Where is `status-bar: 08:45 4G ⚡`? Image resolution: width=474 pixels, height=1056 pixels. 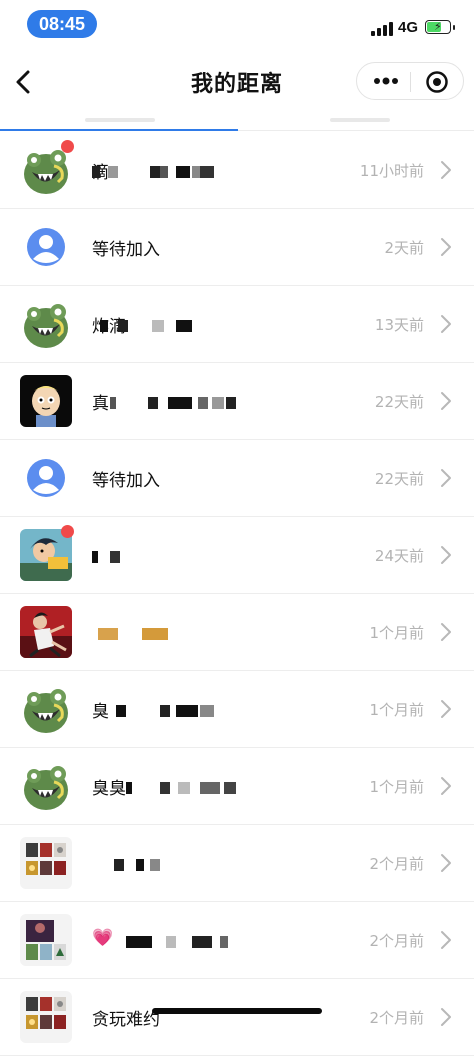
status-bar: 08:45 4G ⚡ is located at coordinates (237, 24).